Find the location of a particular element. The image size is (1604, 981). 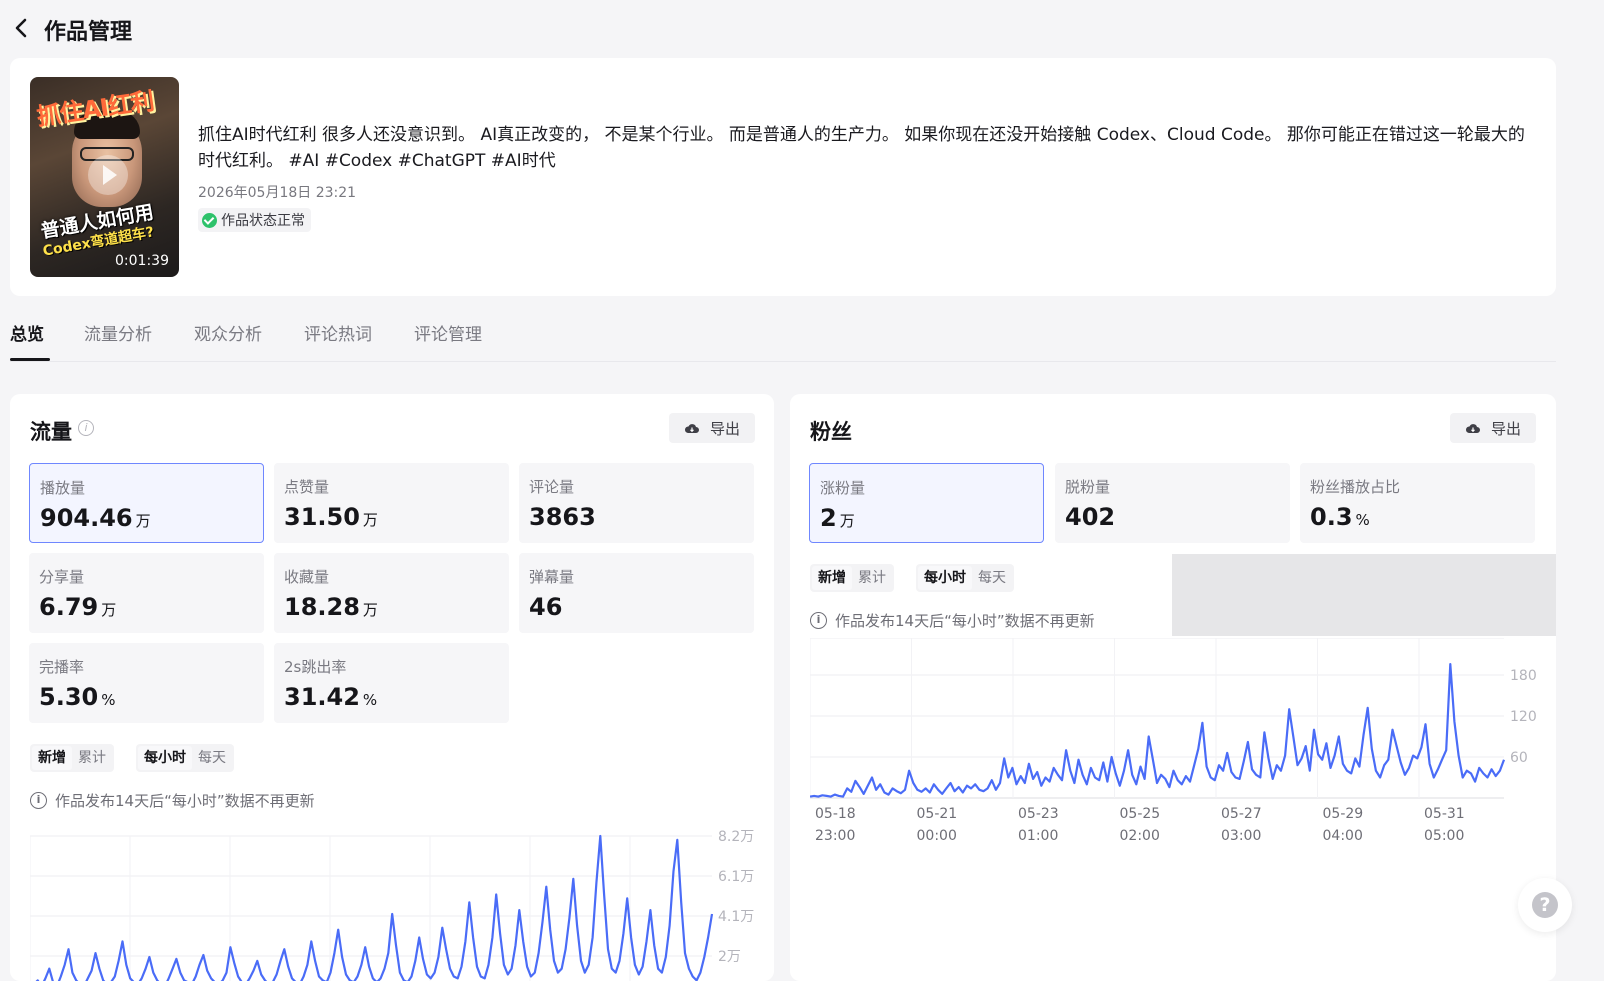

metric-value: 402 is located at coordinates (1090, 517).